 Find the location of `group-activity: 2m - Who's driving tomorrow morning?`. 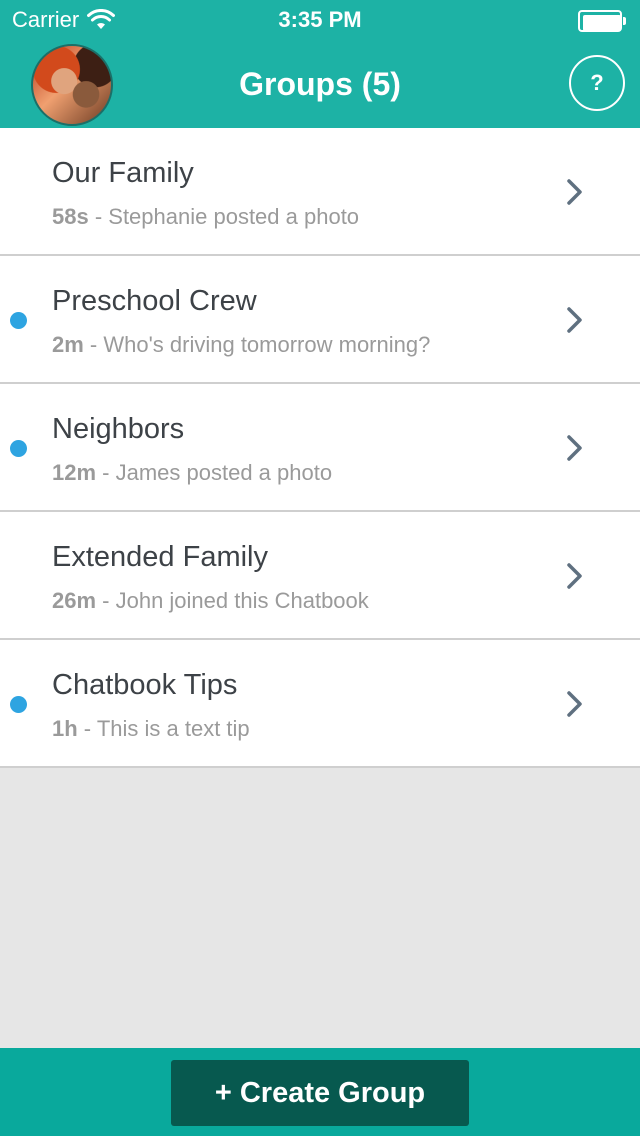

group-activity: 2m - Who's driving tomorrow morning? is located at coordinates (241, 345).